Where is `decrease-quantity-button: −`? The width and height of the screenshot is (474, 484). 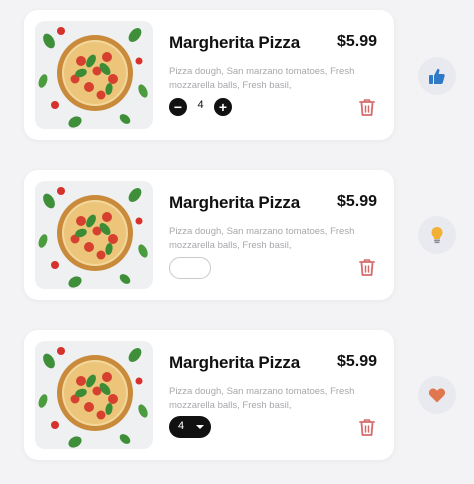 decrease-quantity-button: − is located at coordinates (178, 107).